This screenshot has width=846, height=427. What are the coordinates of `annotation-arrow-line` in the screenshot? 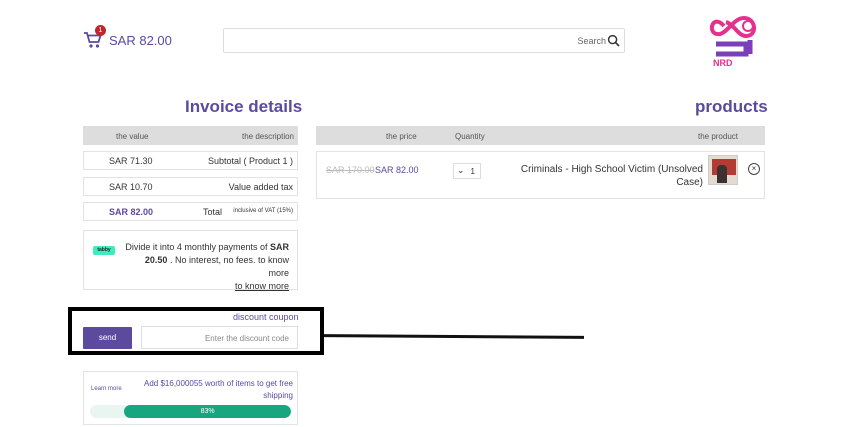 It's located at (454, 336).